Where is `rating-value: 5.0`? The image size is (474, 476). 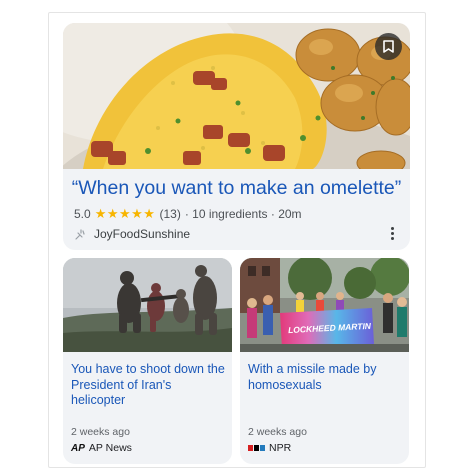 rating-value: 5.0 is located at coordinates (82, 214).